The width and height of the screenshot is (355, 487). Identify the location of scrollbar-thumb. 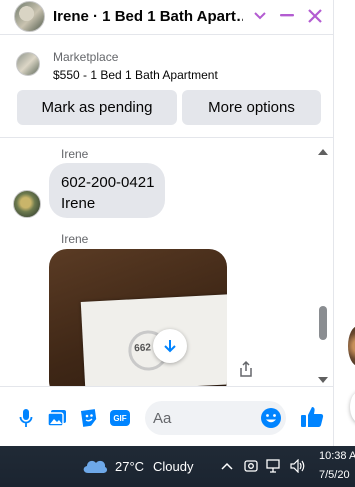
(323, 323).